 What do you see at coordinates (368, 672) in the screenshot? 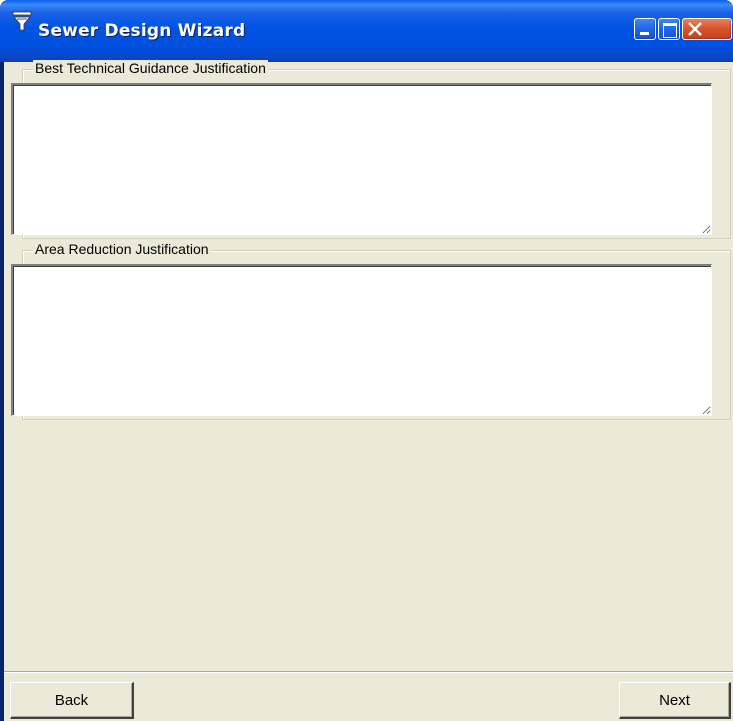
I see `footer-divider` at bounding box center [368, 672].